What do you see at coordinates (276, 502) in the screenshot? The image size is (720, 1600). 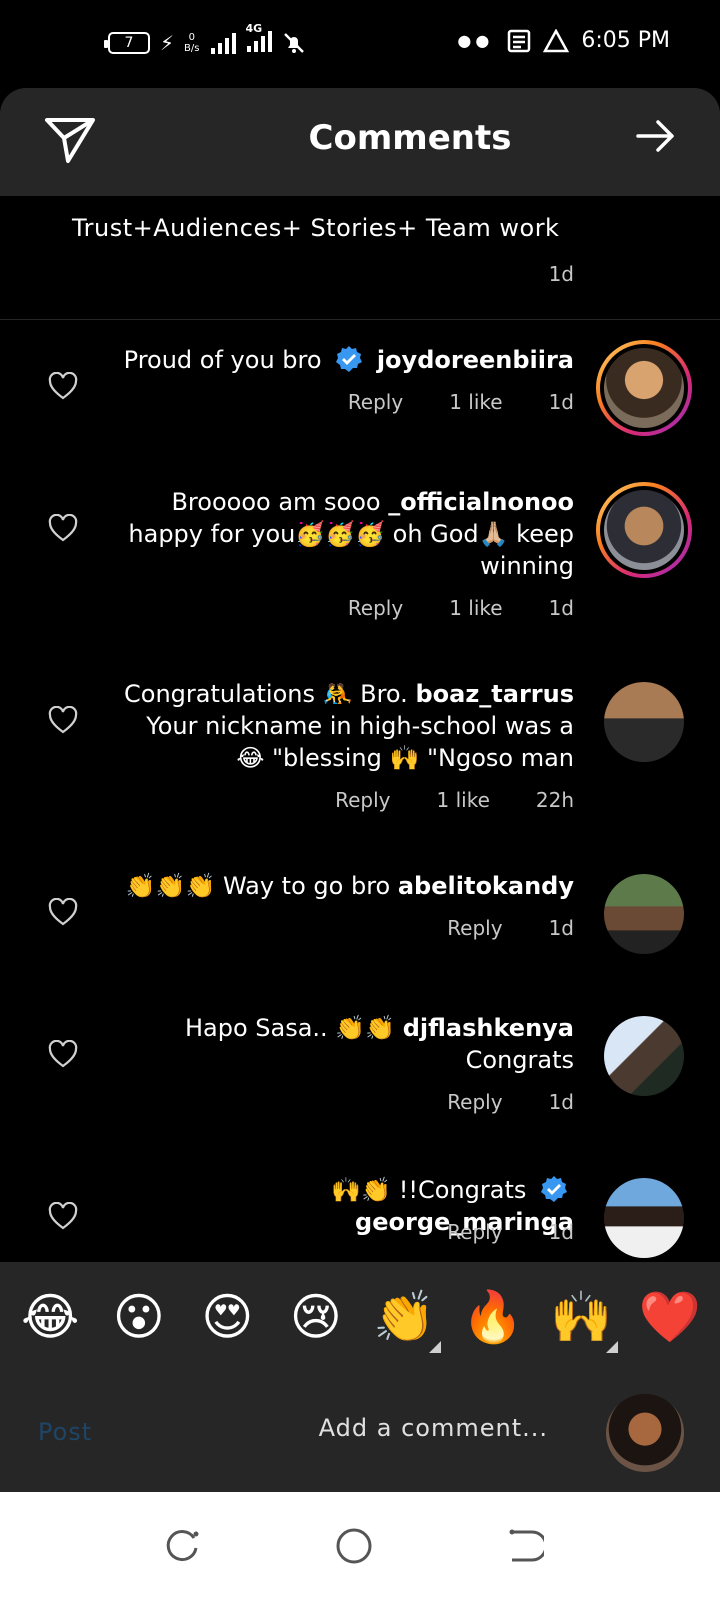 I see `comment-text: Brooooo am sooo` at bounding box center [276, 502].